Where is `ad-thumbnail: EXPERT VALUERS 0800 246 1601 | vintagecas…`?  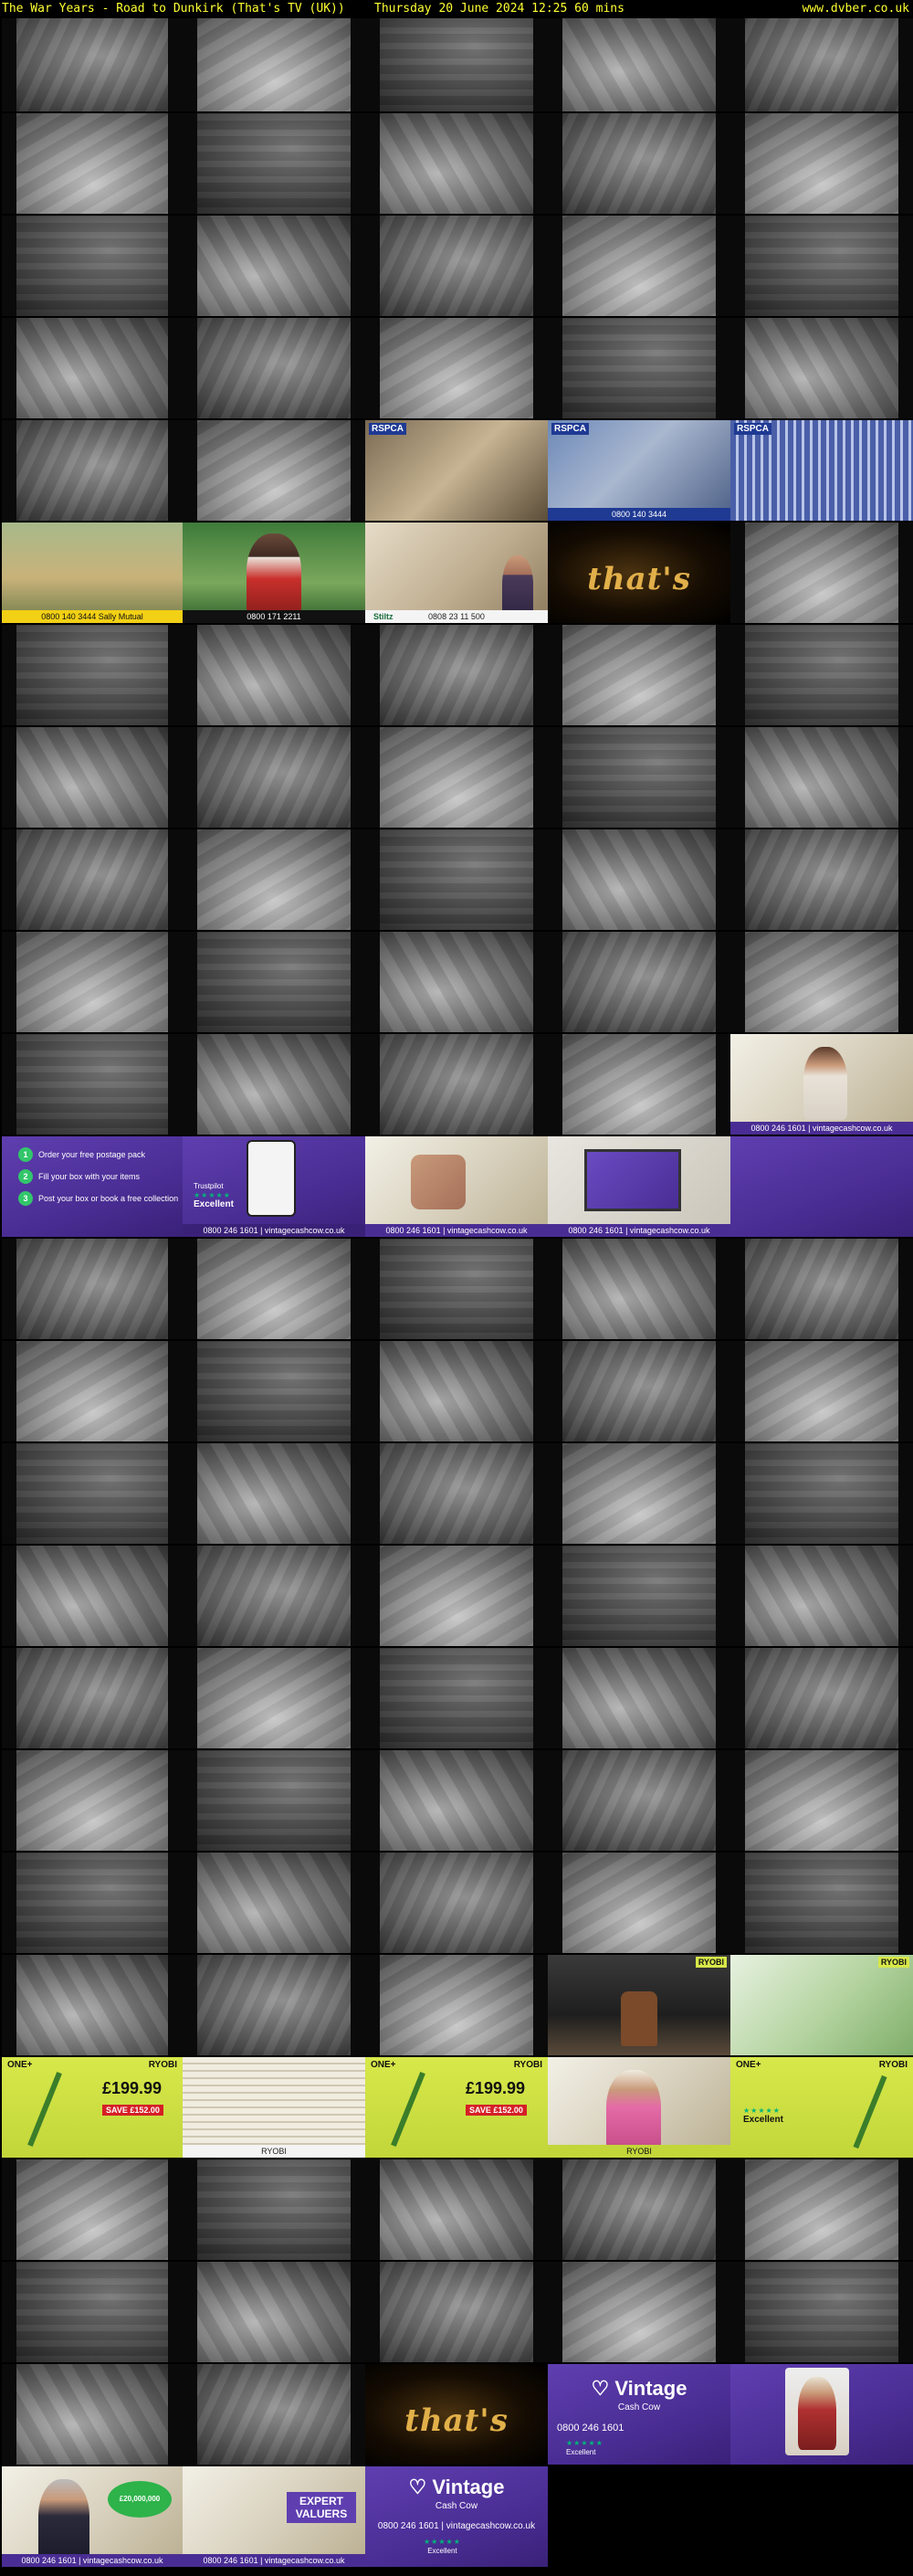 ad-thumbnail: EXPERT VALUERS 0800 246 1601 | vintagecas… is located at coordinates (274, 2516).